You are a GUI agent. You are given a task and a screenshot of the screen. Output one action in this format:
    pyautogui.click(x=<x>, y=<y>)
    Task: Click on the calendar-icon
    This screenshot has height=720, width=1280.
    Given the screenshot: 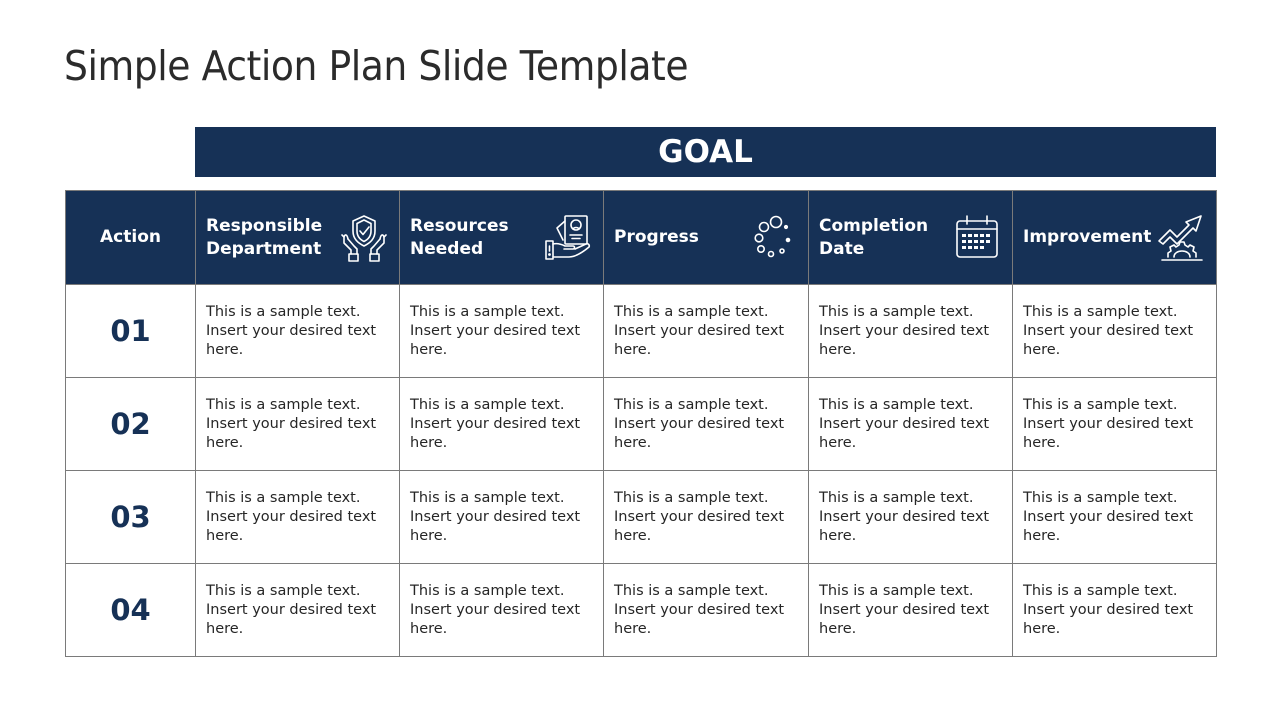 What is the action you would take?
    pyautogui.click(x=977, y=238)
    